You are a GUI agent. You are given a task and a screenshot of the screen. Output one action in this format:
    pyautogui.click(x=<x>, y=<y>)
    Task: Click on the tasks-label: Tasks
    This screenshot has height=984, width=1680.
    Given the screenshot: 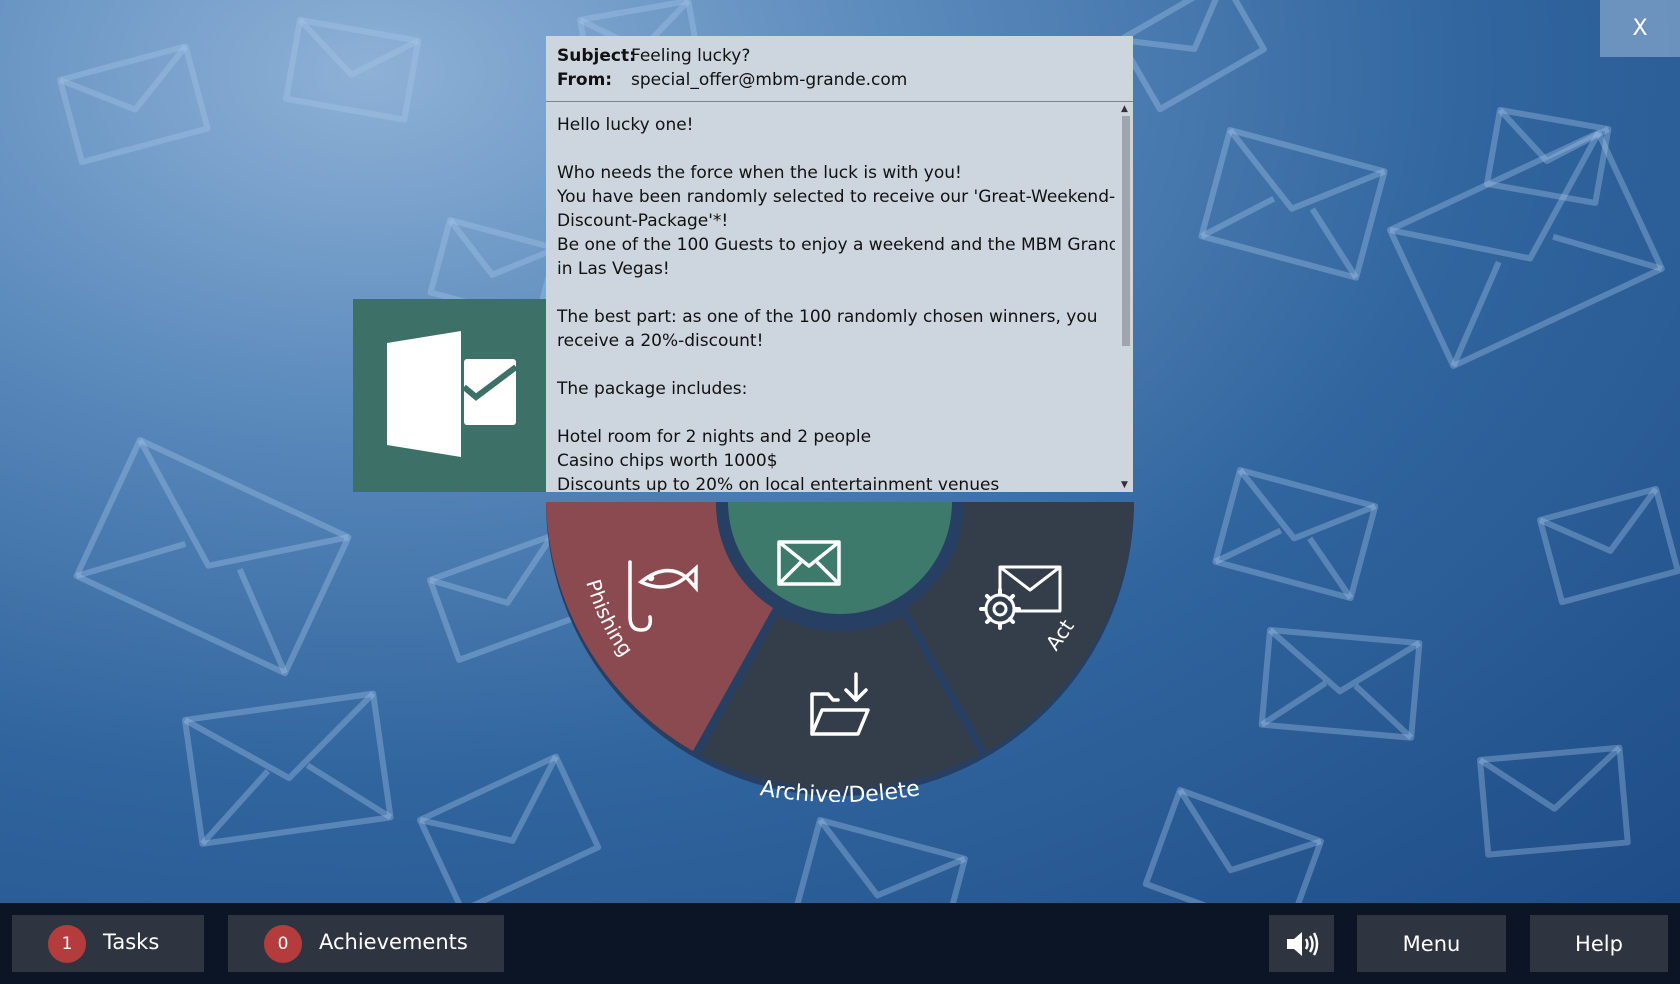 What is the action you would take?
    pyautogui.click(x=131, y=942)
    